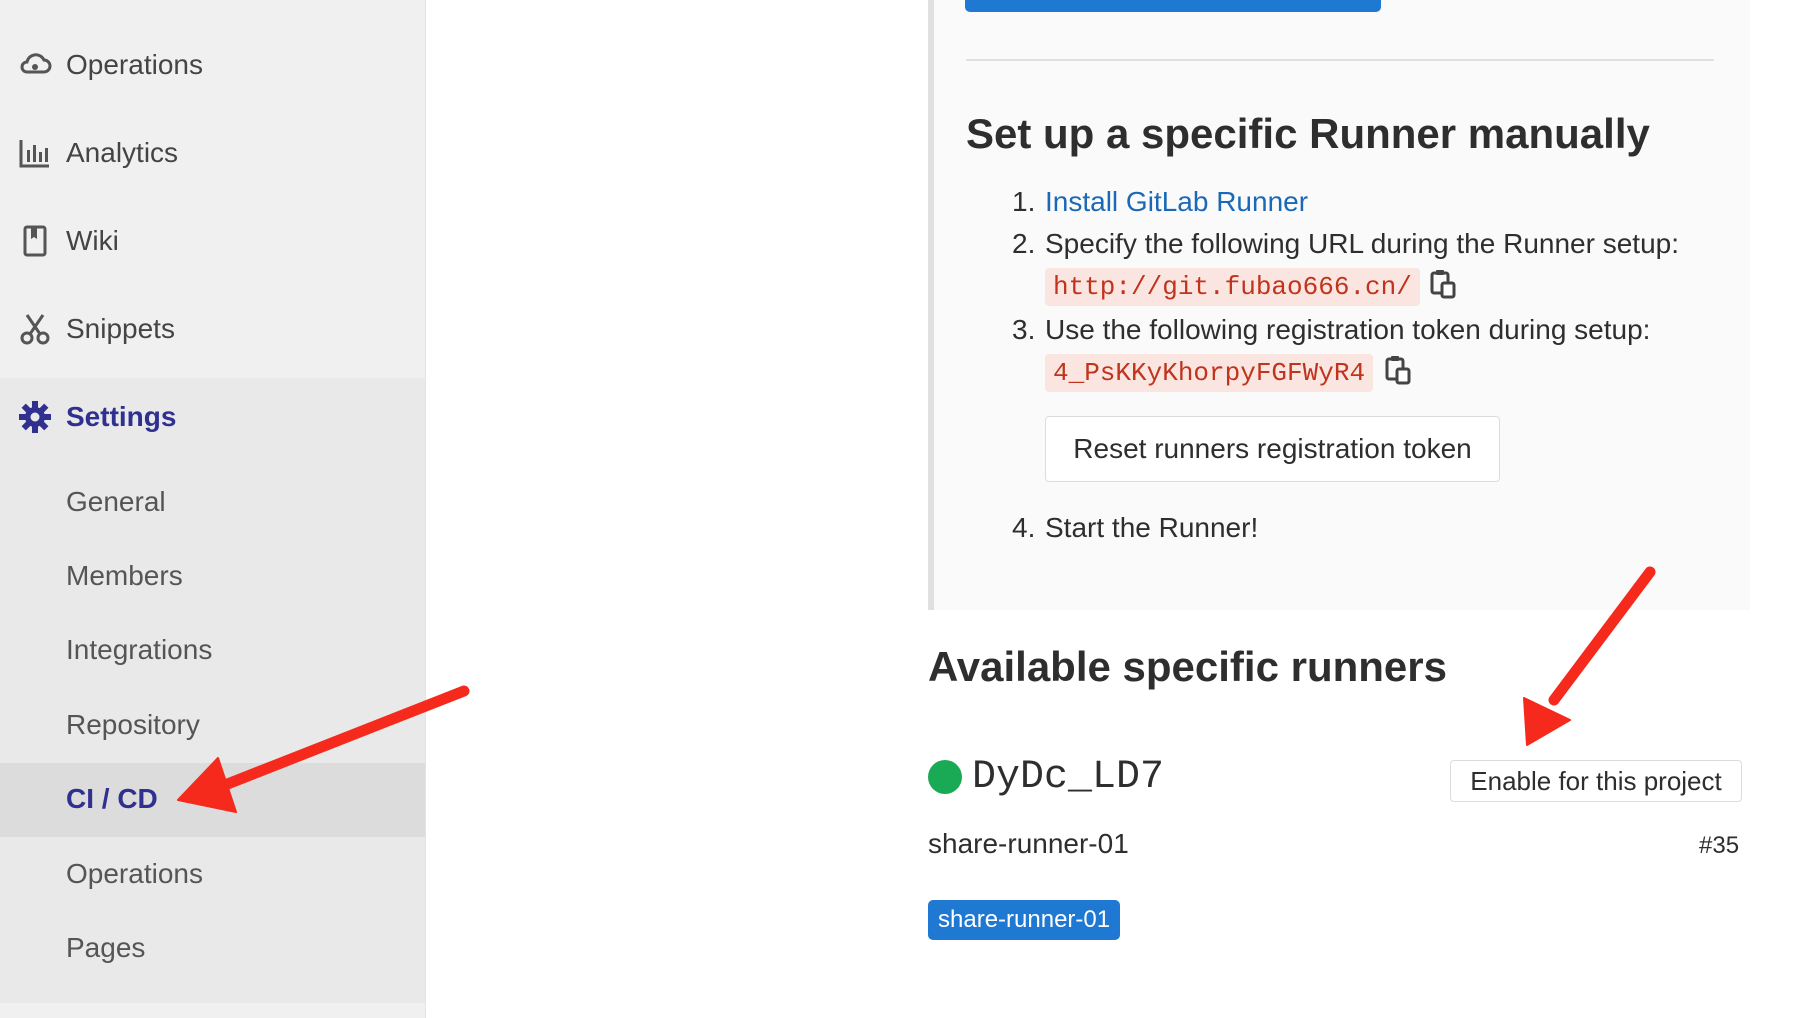 This screenshot has height=1018, width=1804. Describe the element at coordinates (106, 947) in the screenshot. I see `sidebar-subitem-label: Pages` at that location.